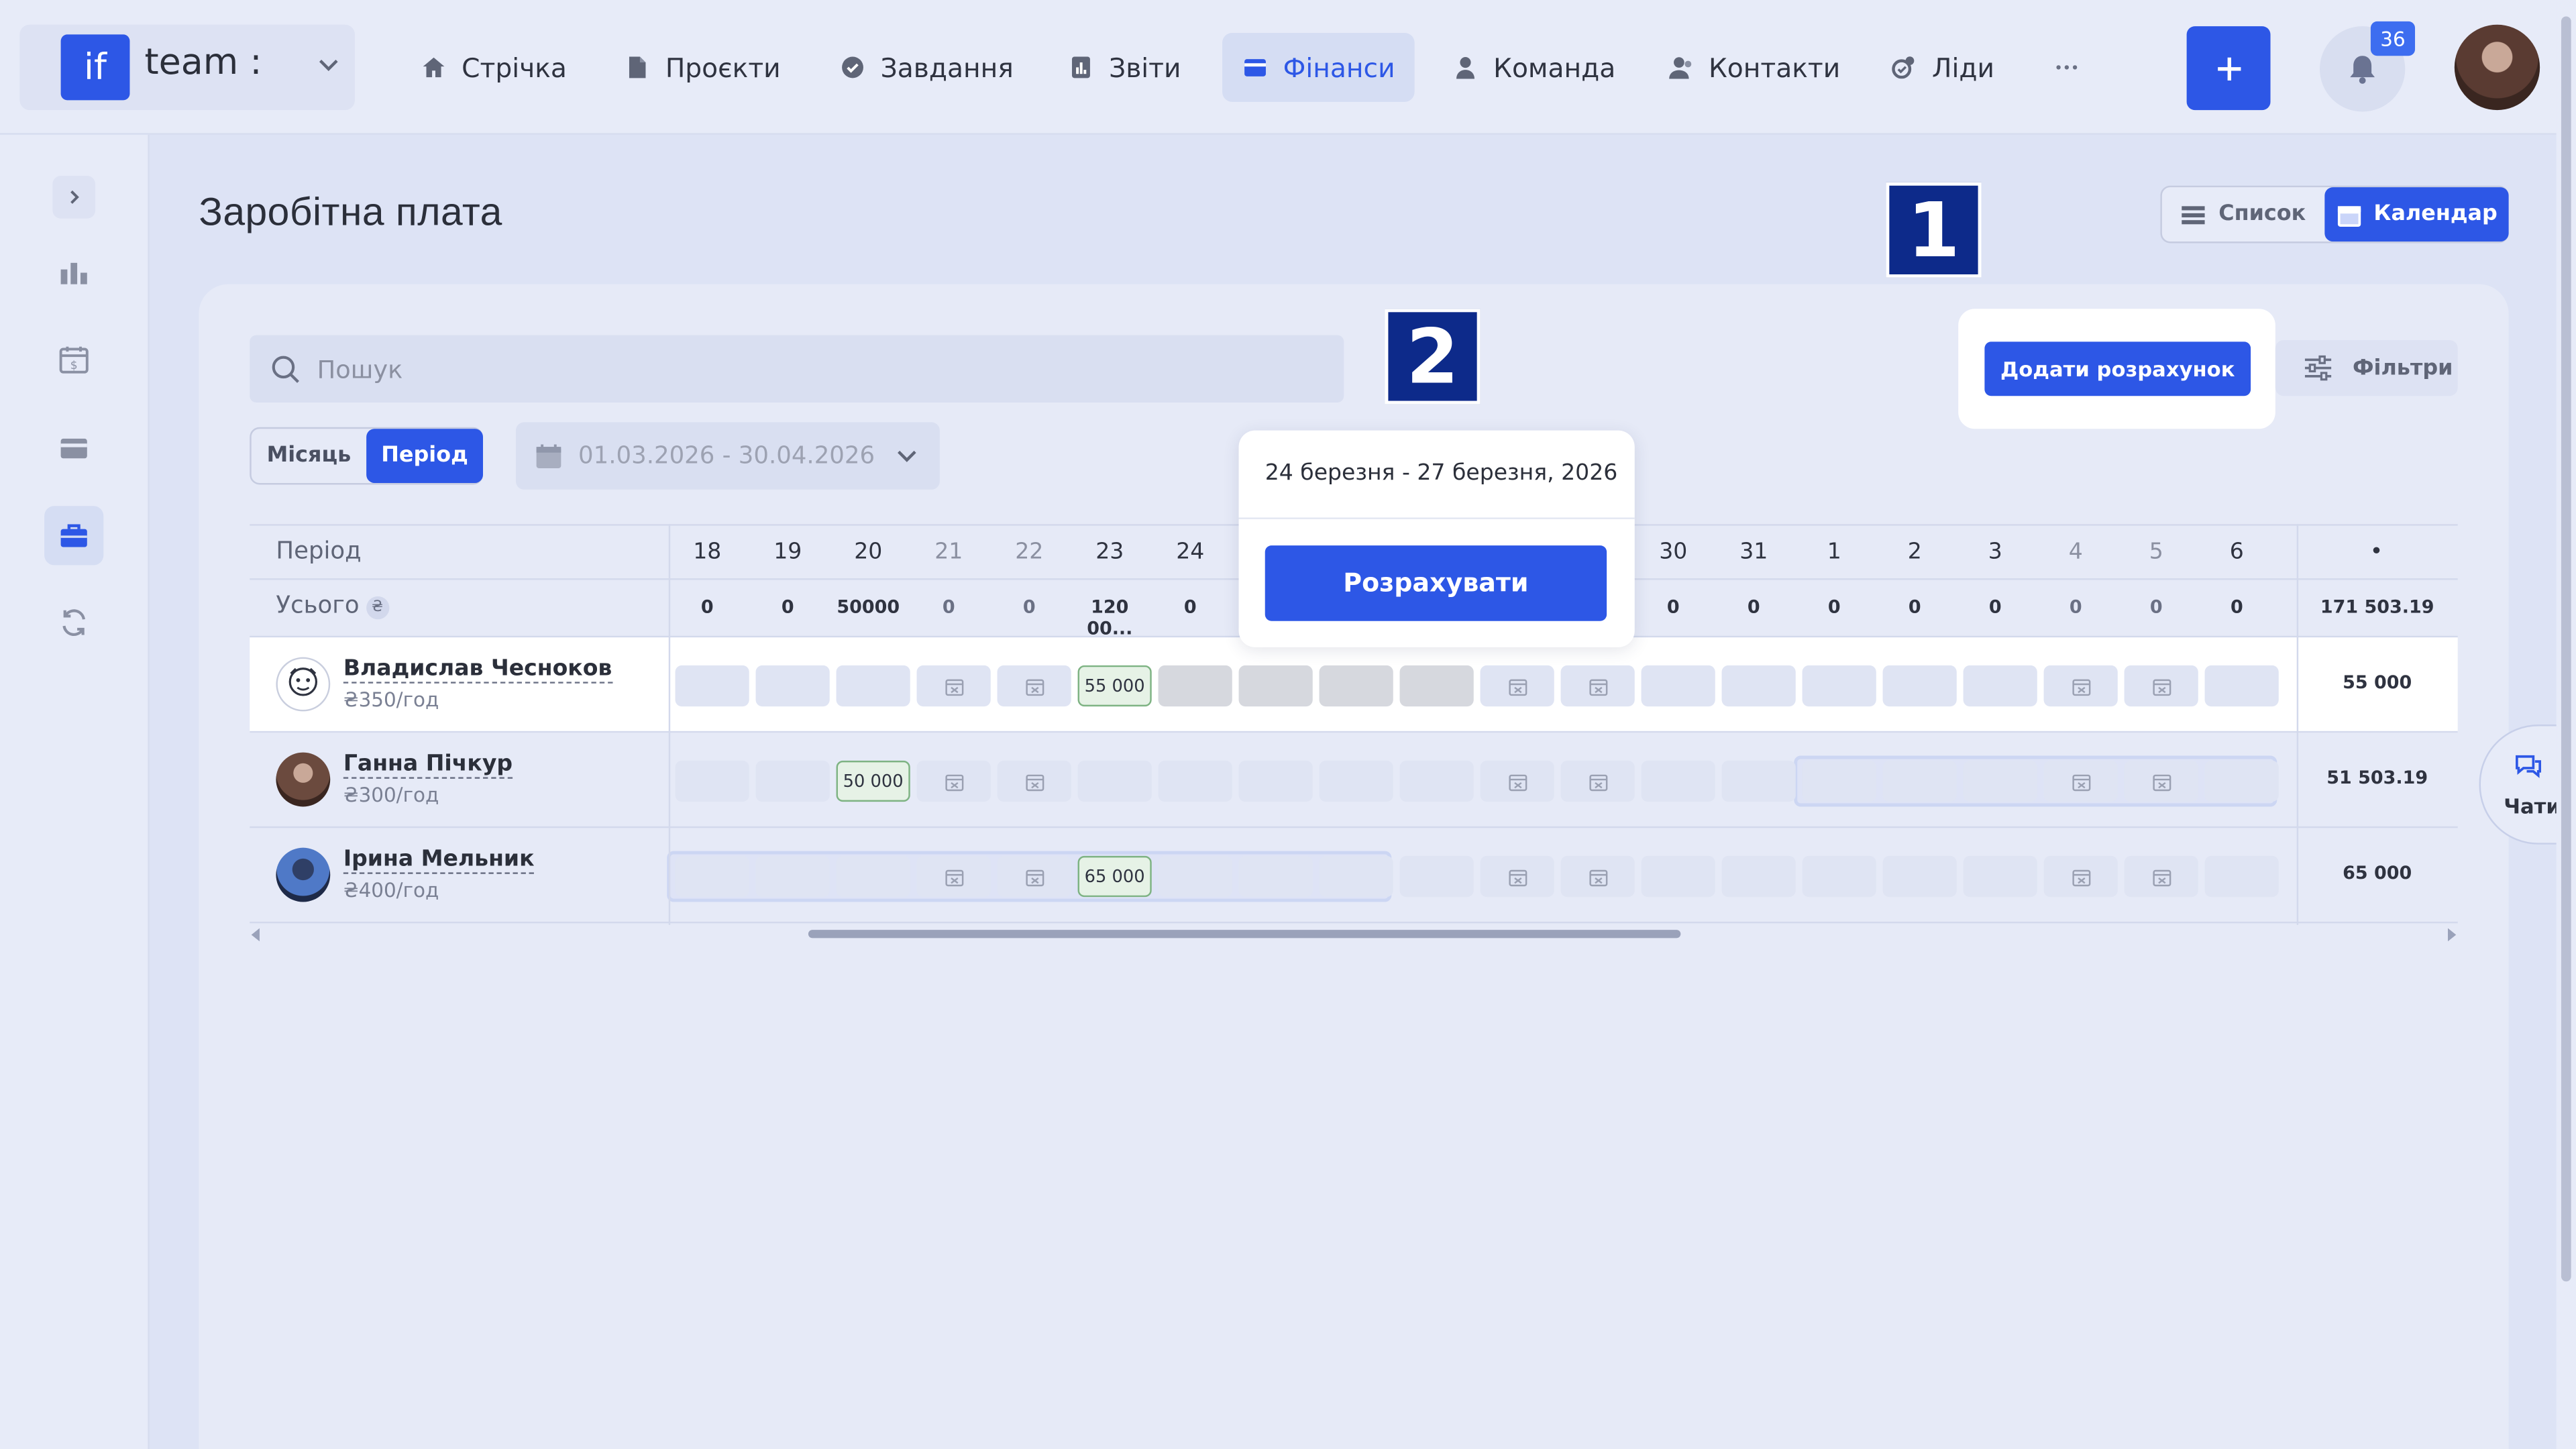 The image size is (2576, 1449). What do you see at coordinates (1244, 934) in the screenshot?
I see `scroll-thumb` at bounding box center [1244, 934].